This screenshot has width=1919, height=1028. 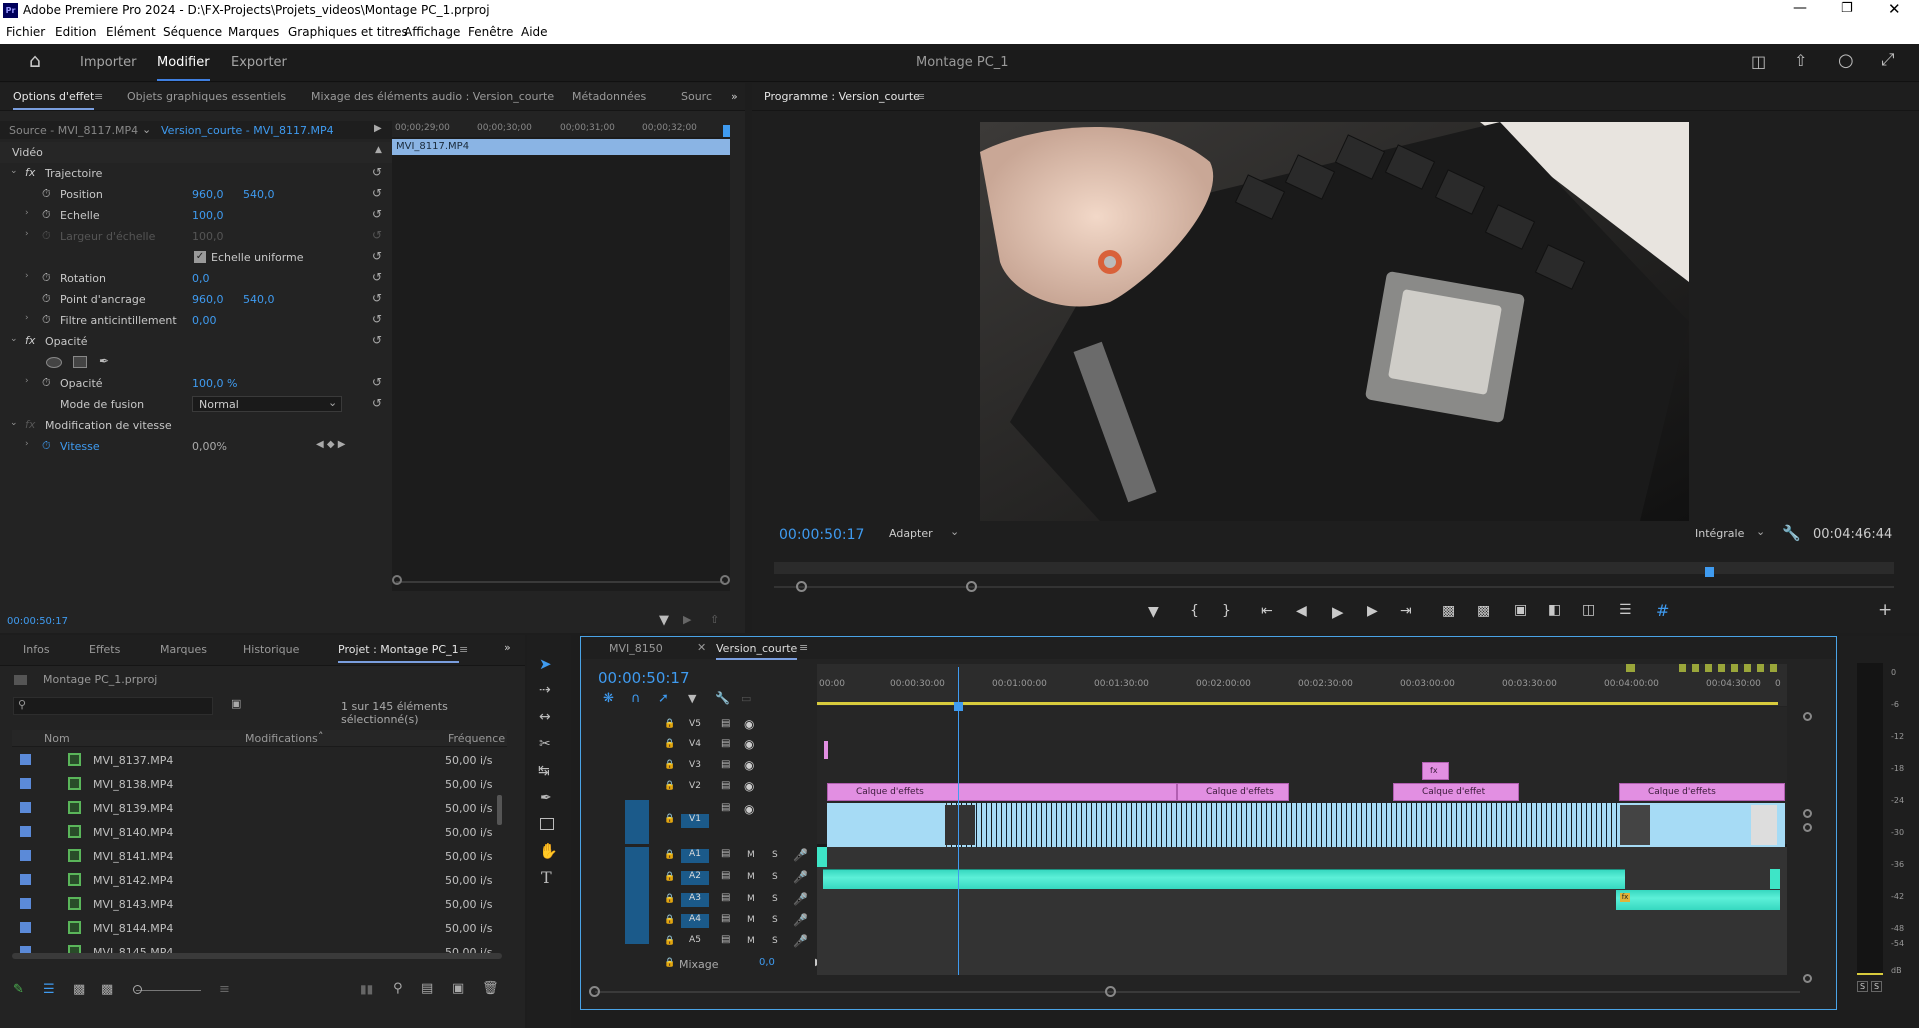 I want to click on automate-icon: ▮▮, so click(x=366, y=989).